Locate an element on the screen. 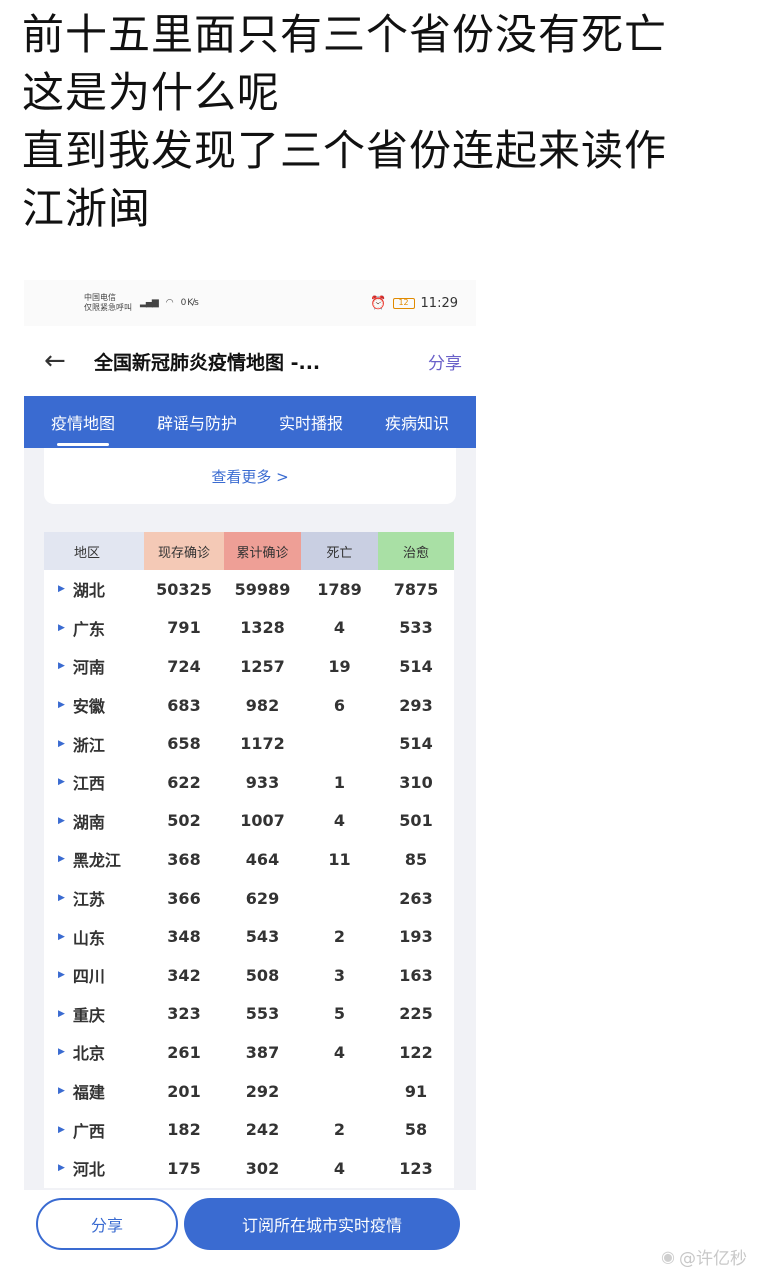 This screenshot has height=1280, width=757. table-row: ▶ 浙江 658 1172 514 is located at coordinates (249, 743).